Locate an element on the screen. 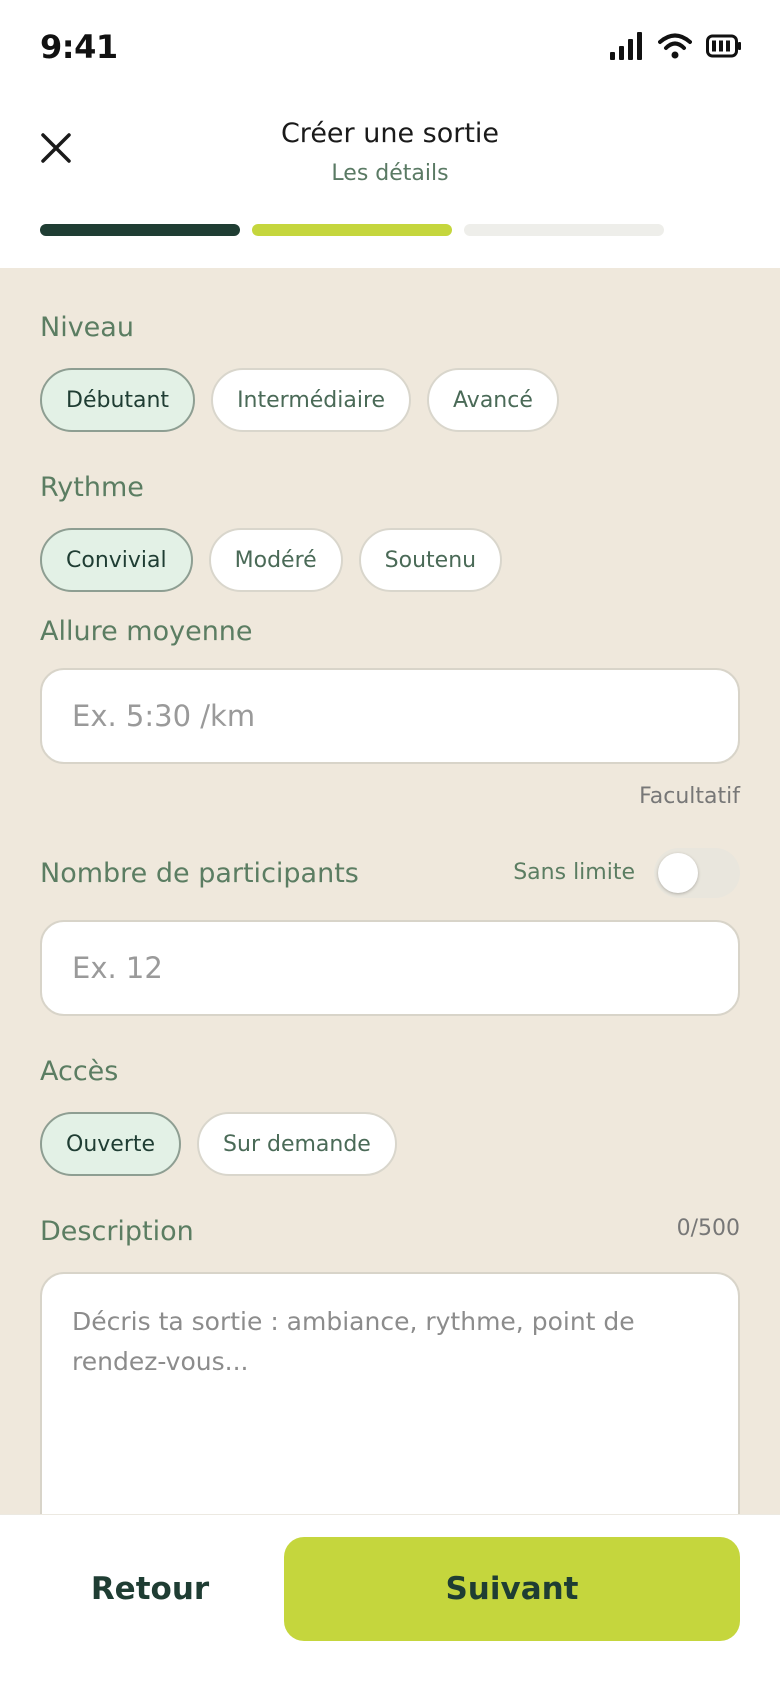 The image size is (780, 1688). toggle-knob is located at coordinates (678, 873).